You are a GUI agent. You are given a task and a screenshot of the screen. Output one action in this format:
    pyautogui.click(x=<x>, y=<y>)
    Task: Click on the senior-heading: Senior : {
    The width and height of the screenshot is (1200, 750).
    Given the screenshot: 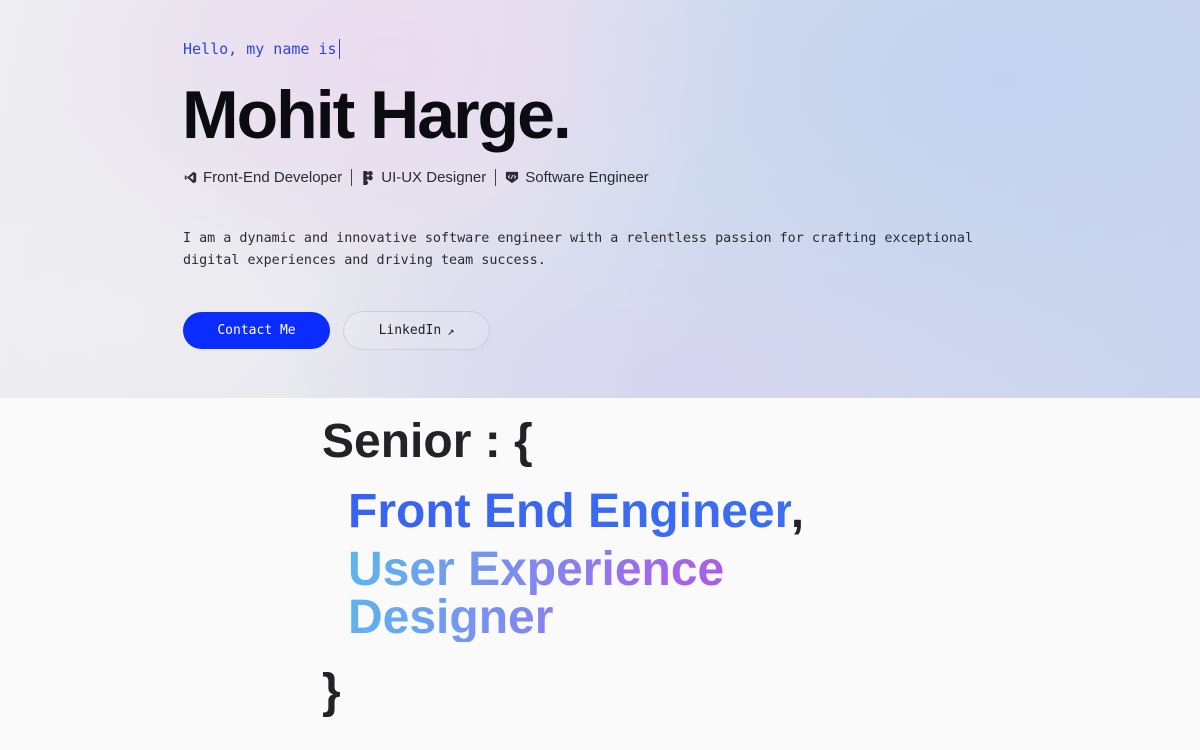 What is the action you would take?
    pyautogui.click(x=427, y=441)
    